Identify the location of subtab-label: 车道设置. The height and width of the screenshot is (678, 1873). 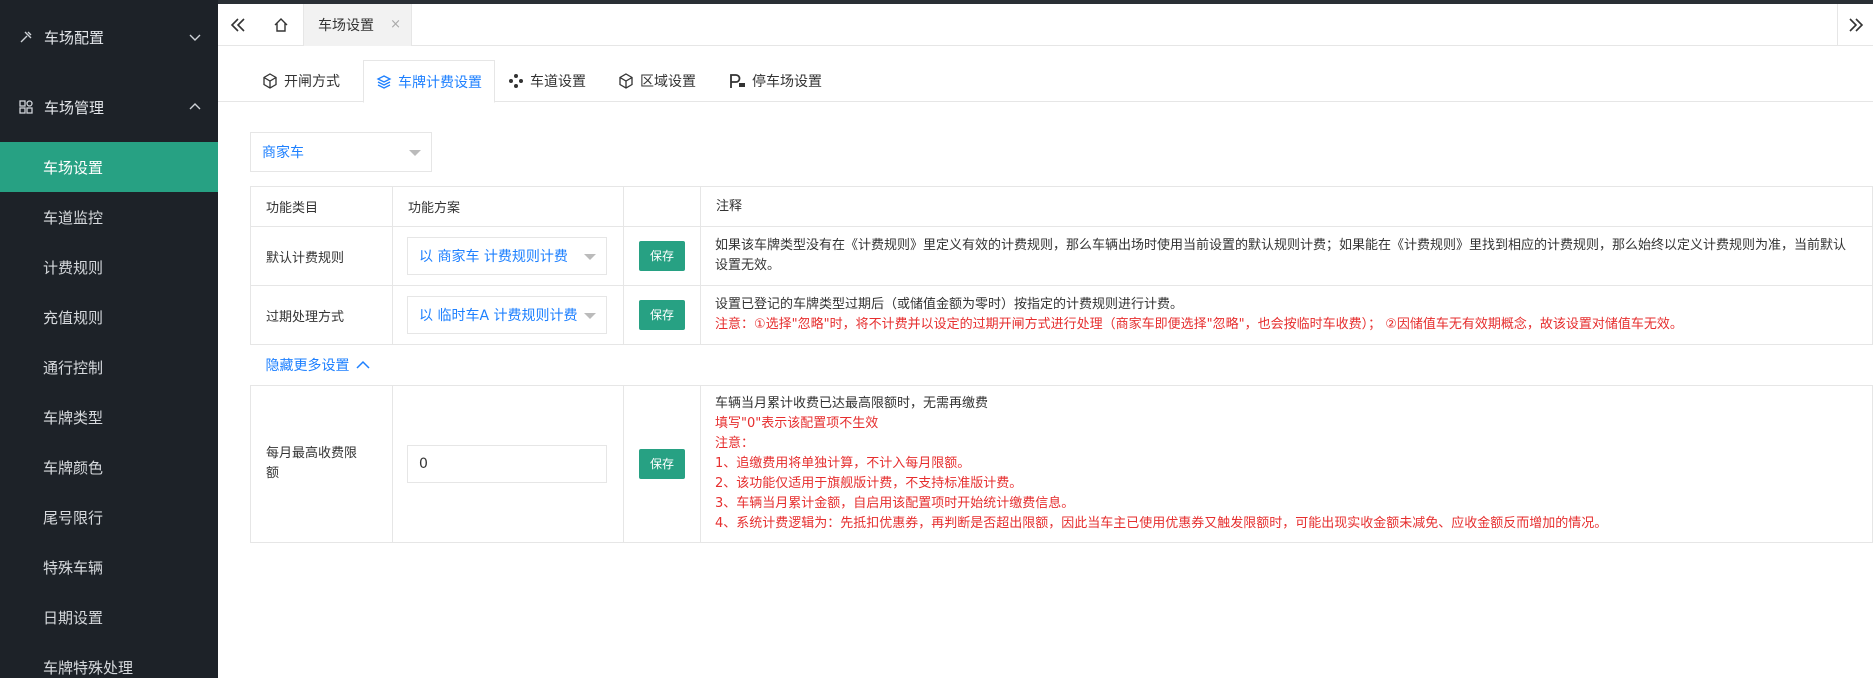
(558, 82).